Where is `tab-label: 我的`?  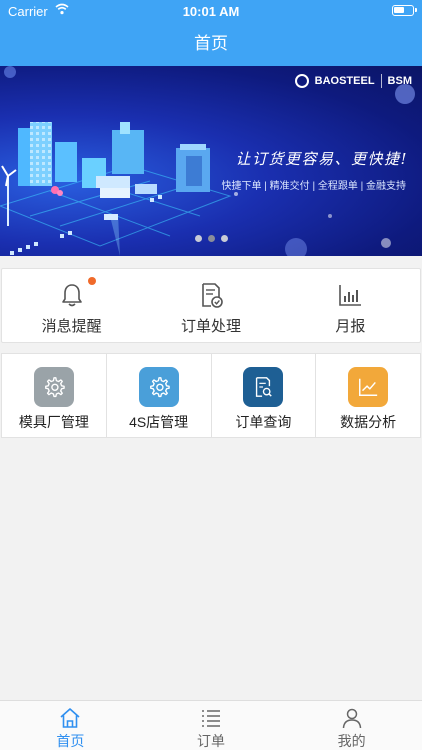 tab-label: 我的 is located at coordinates (351, 741).